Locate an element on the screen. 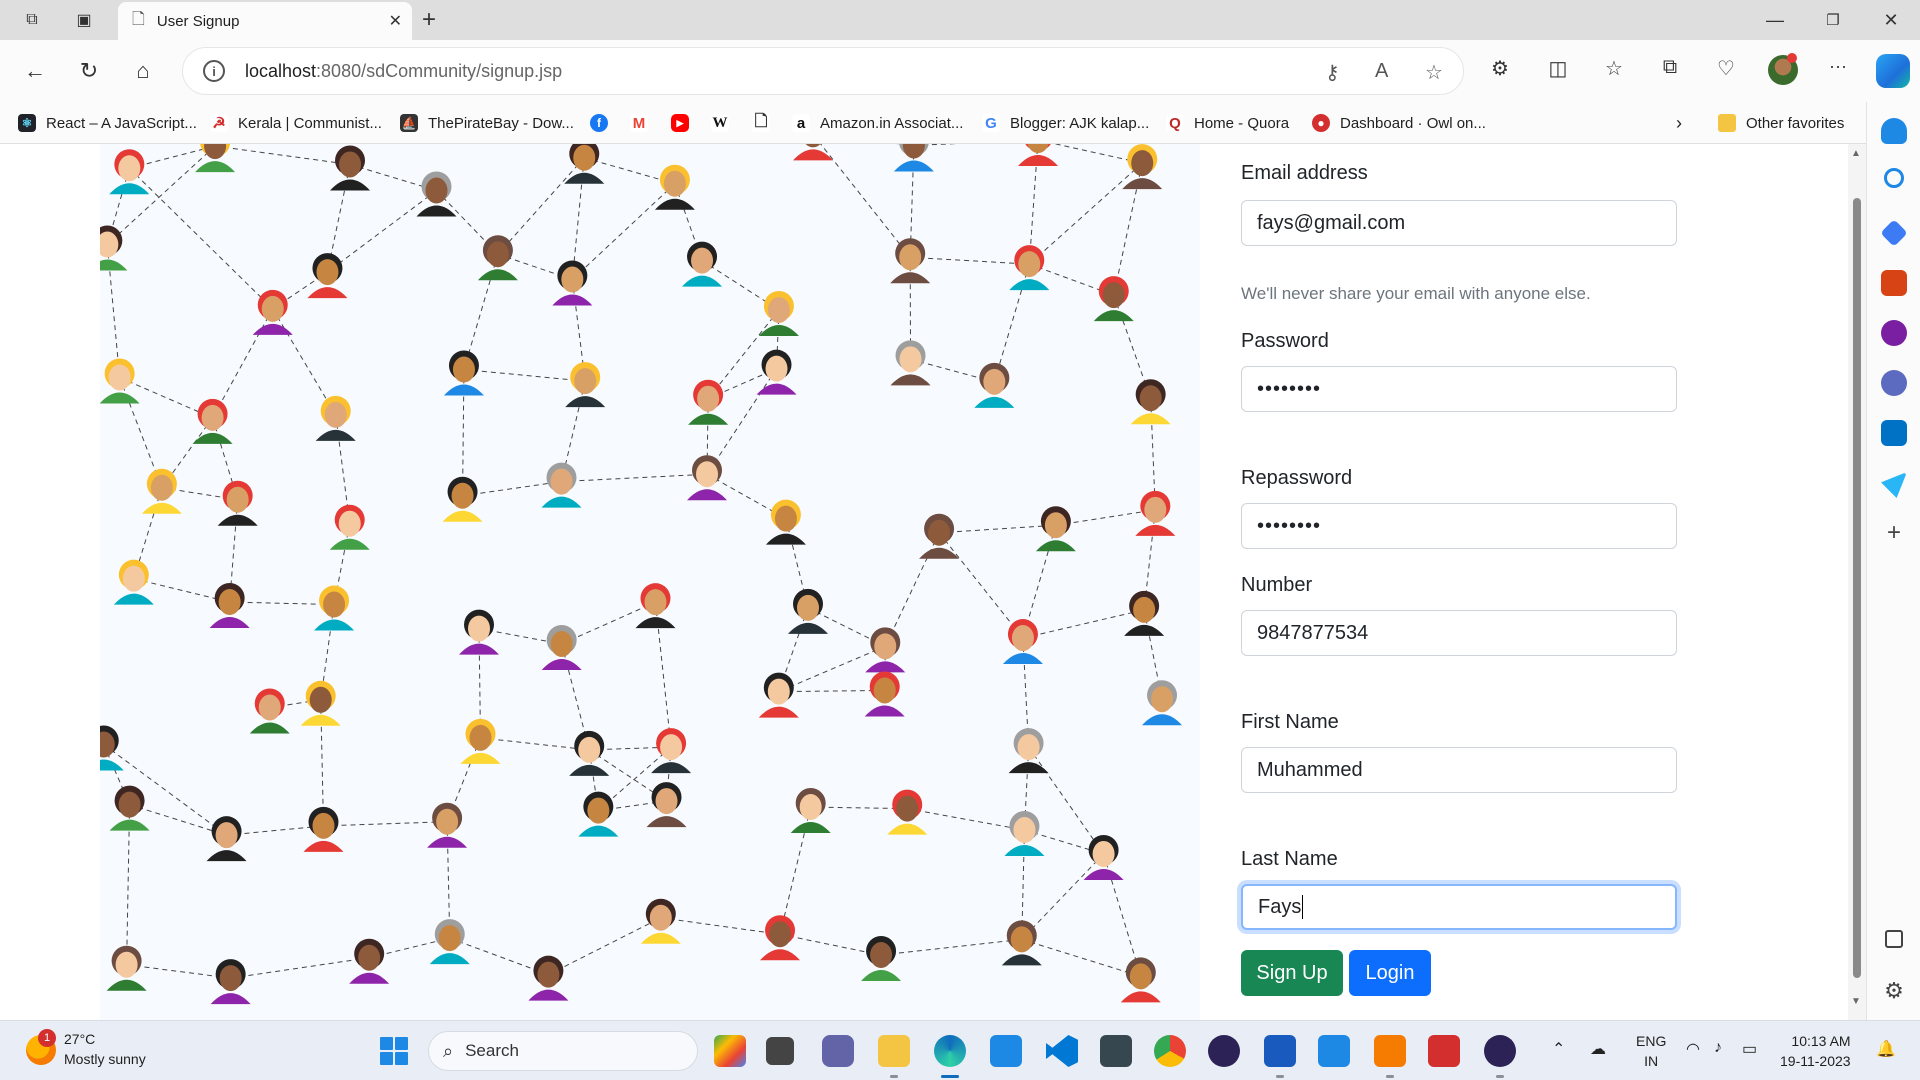 The width and height of the screenshot is (1920, 1080). input-language: ENG IN is located at coordinates (1651, 1051).